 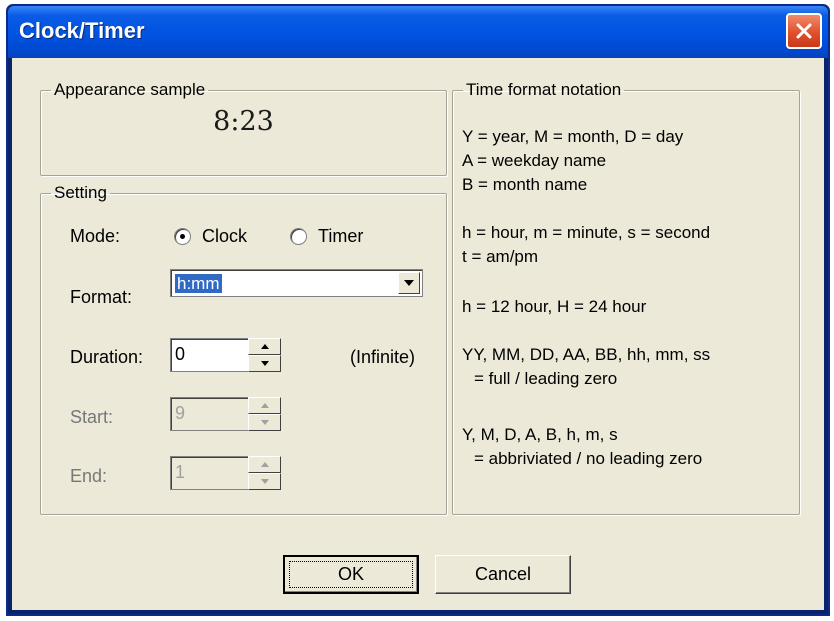 What do you see at coordinates (418, 32) in the screenshot?
I see `title-bar: Clock/Timer` at bounding box center [418, 32].